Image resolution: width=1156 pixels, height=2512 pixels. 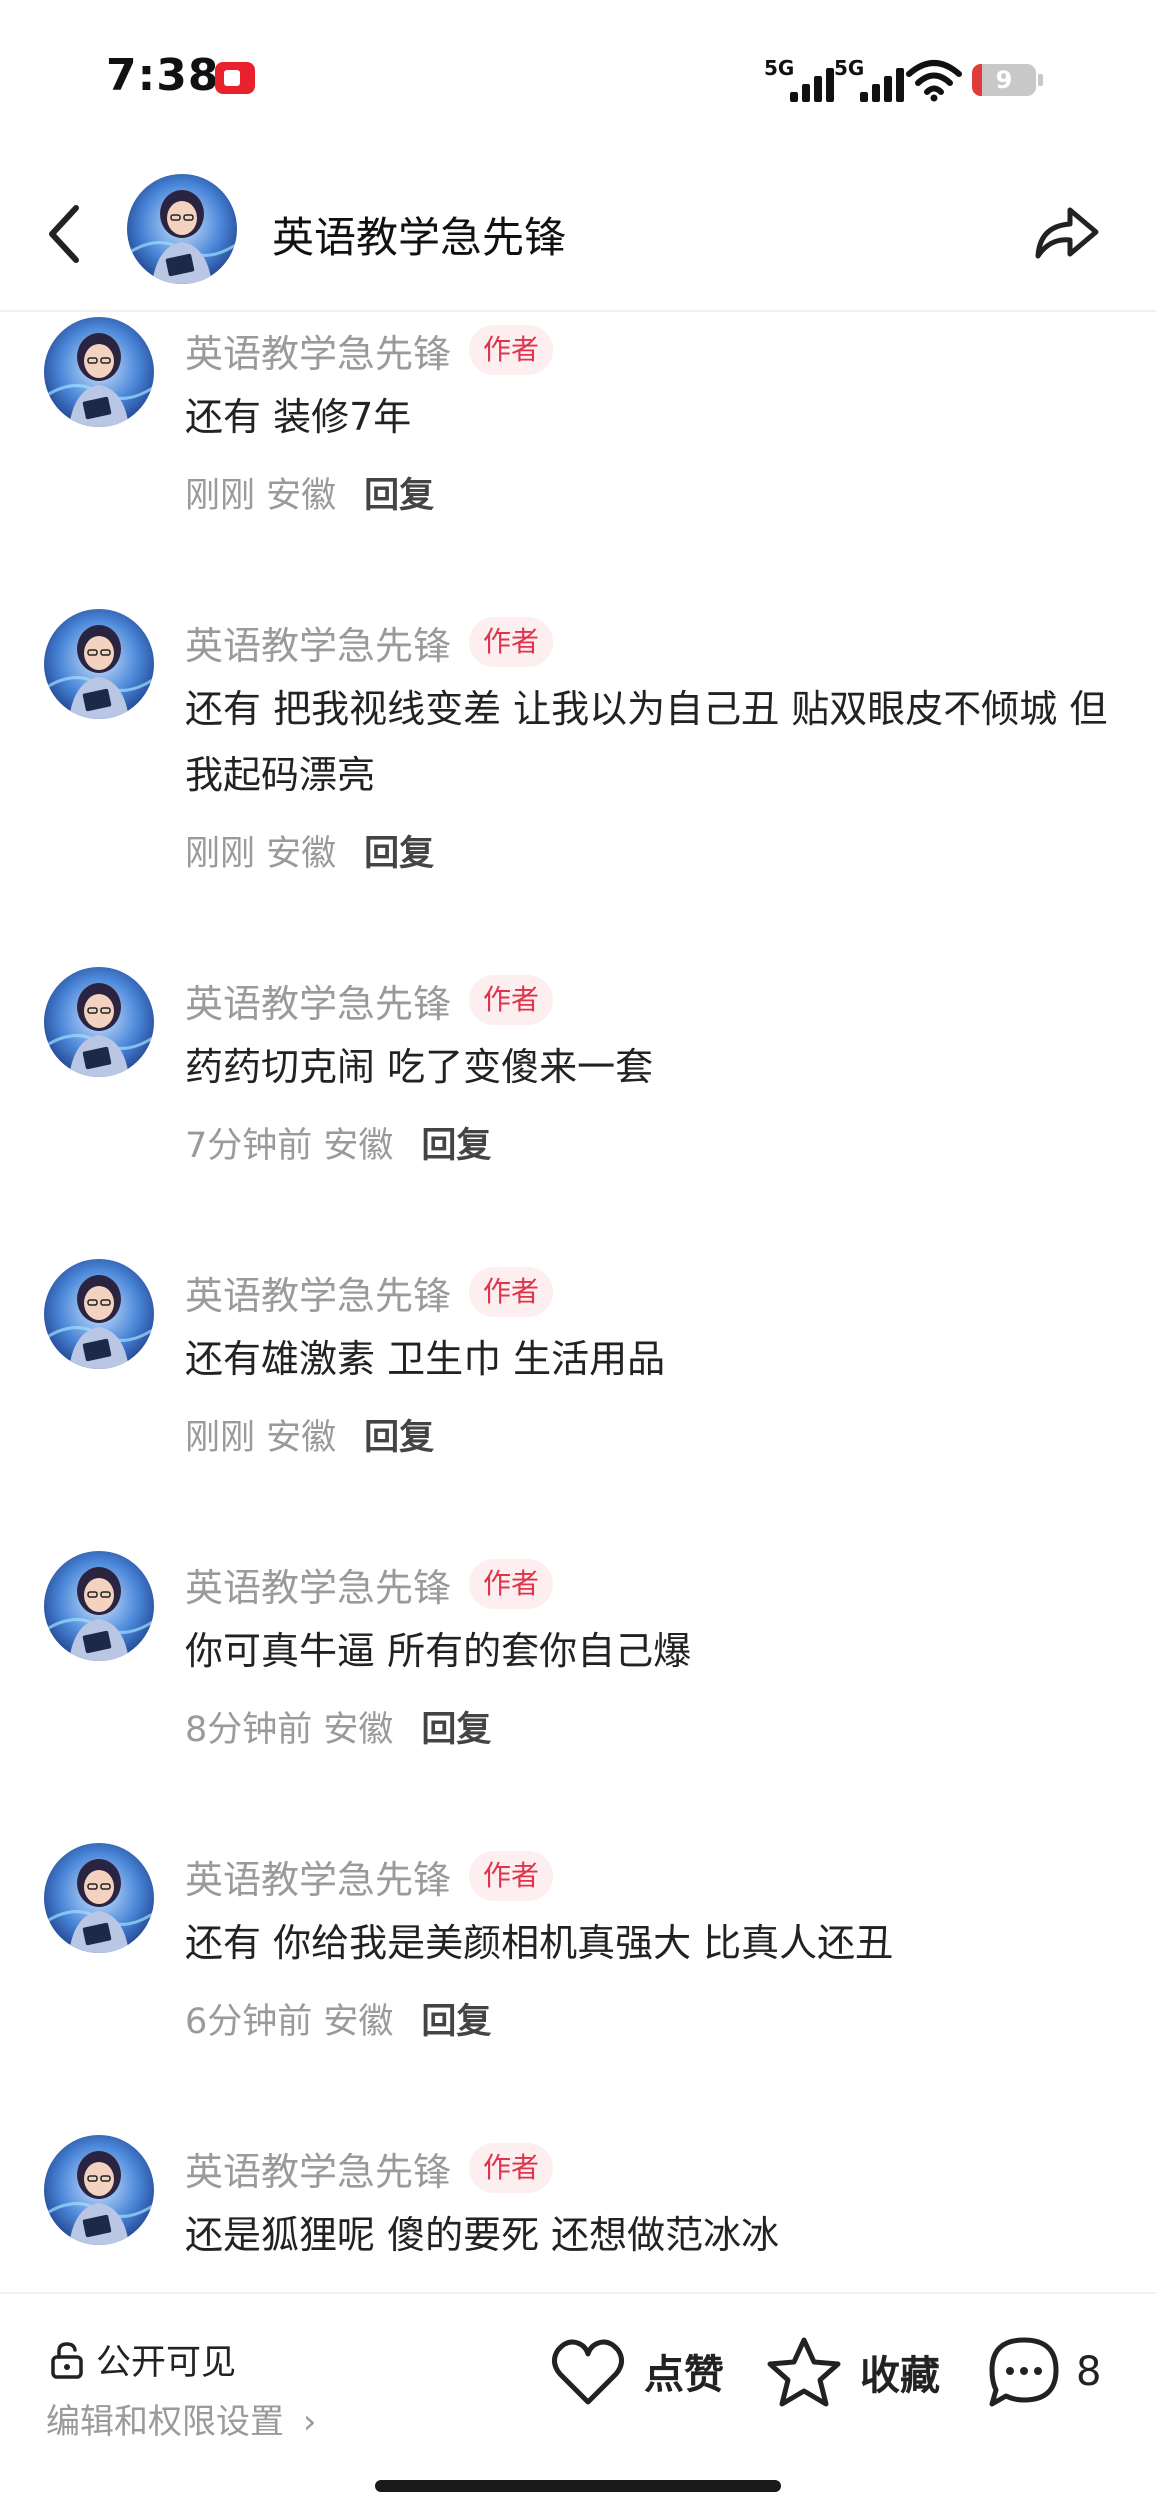 I want to click on star-icon, so click(x=804, y=2372).